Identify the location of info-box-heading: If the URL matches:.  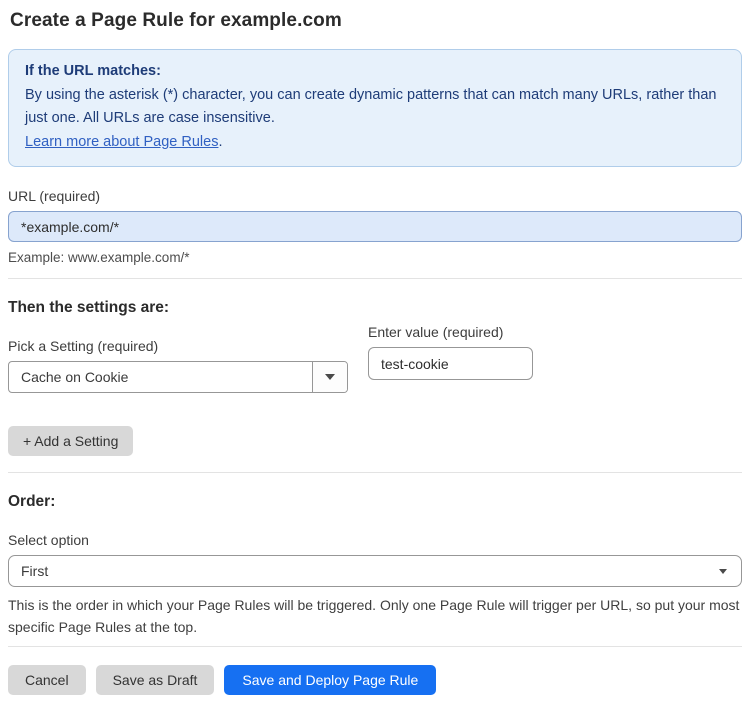
(93, 71).